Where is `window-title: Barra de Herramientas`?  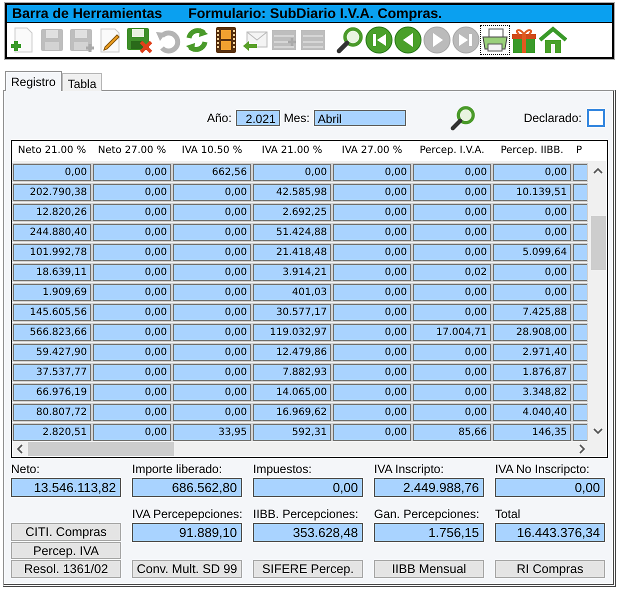
window-title: Barra de Herramientas is located at coordinates (87, 13).